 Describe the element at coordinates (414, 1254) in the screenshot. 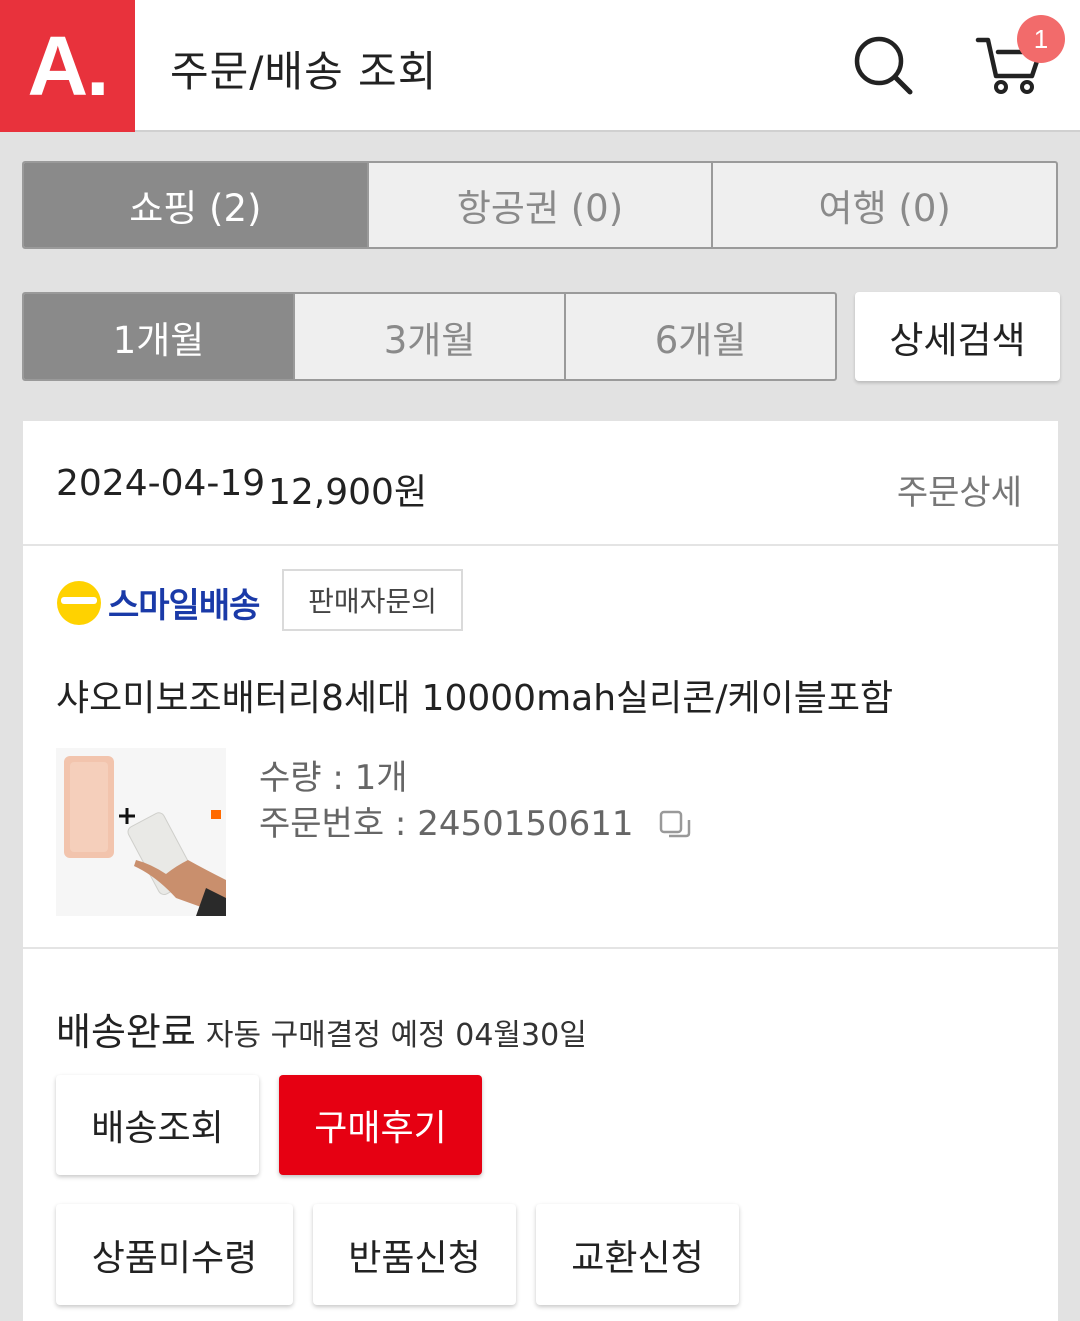

I see `return-button: 반품신청` at that location.